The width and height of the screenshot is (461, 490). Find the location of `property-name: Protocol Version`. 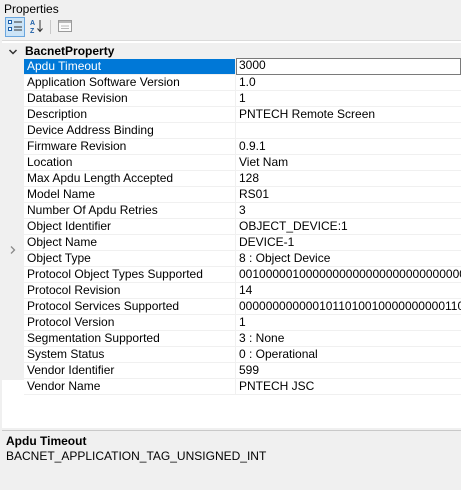

property-name: Protocol Version is located at coordinates (131, 322).